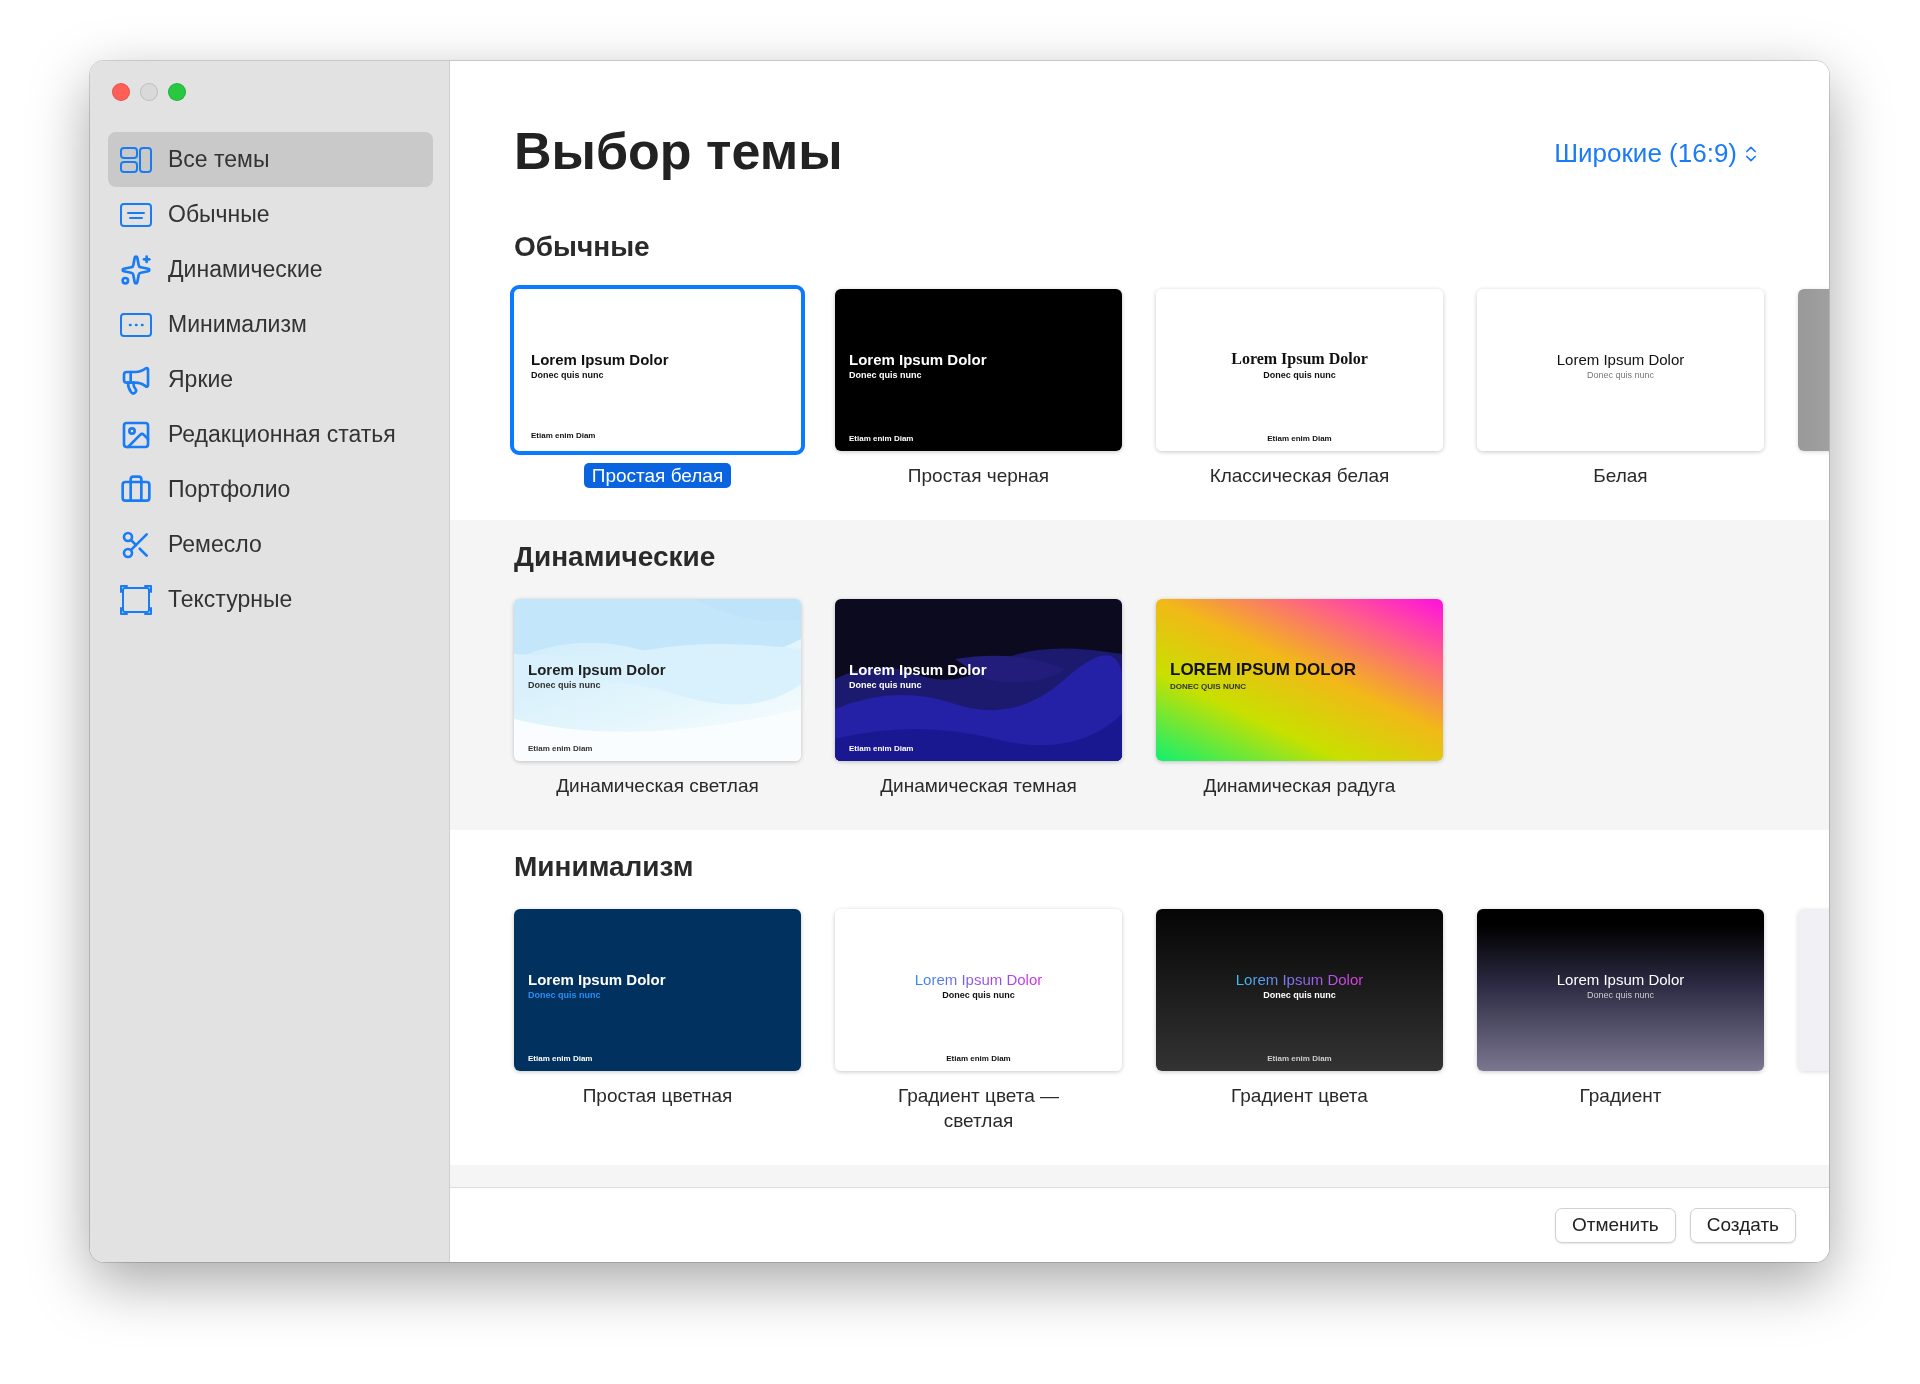 The width and height of the screenshot is (1920, 1384). Describe the element at coordinates (1657, 153) in the screenshot. I see `aspect-ratio-menu: Широкие (16:9)` at that location.